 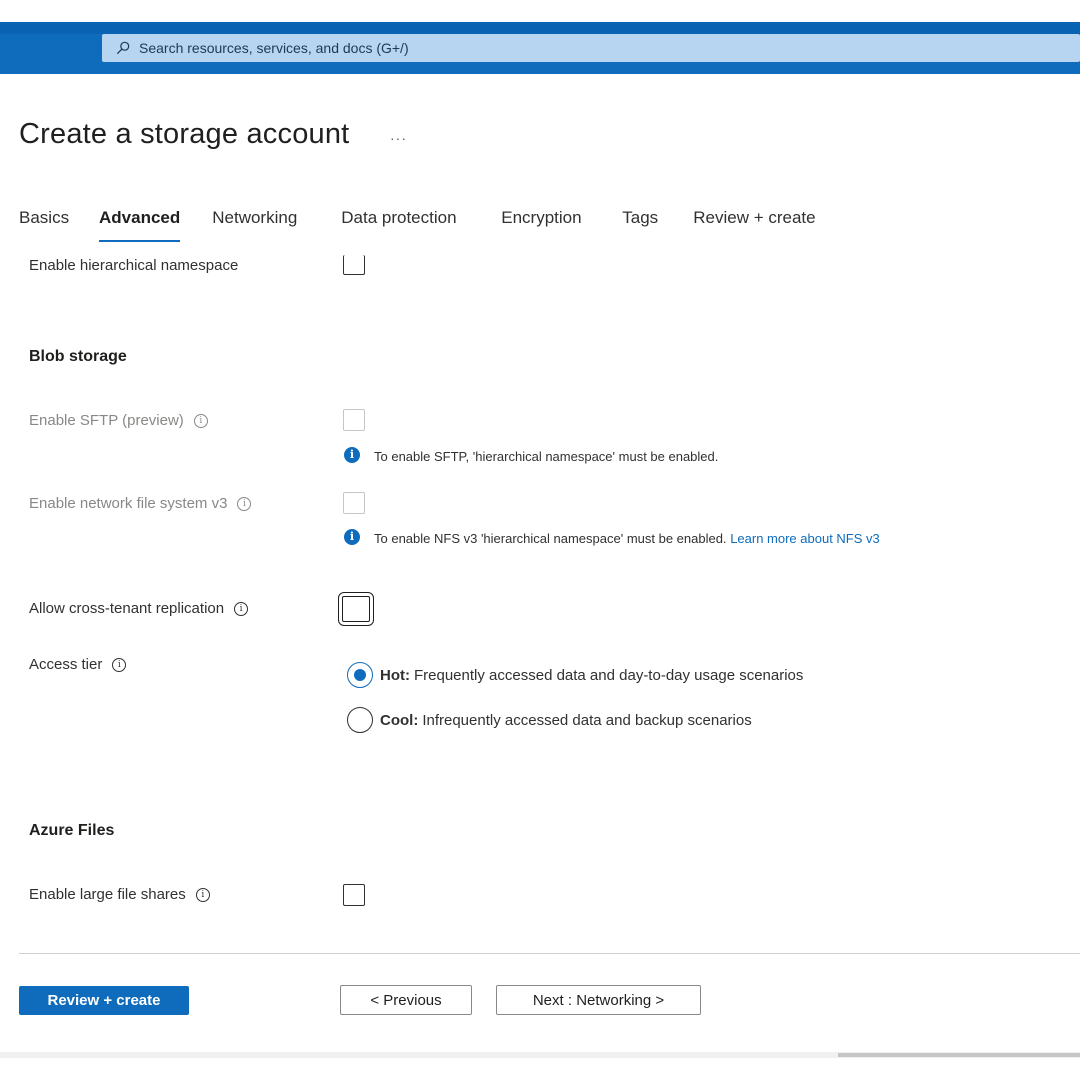 I want to click on tab-advanced: Advanced, so click(x=140, y=225).